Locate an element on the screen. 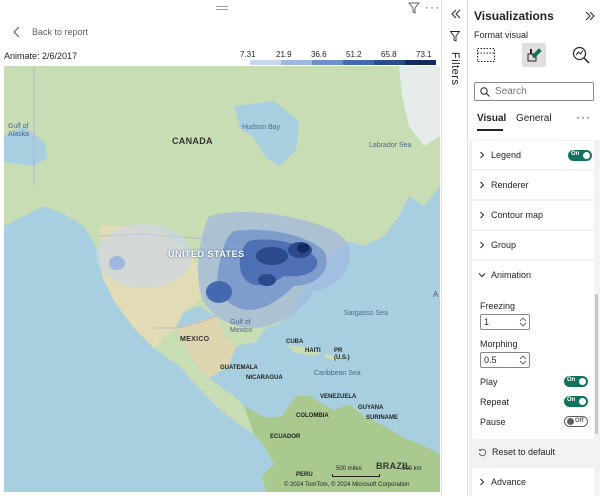  map-label-guyana: GUYANA is located at coordinates (371, 408).